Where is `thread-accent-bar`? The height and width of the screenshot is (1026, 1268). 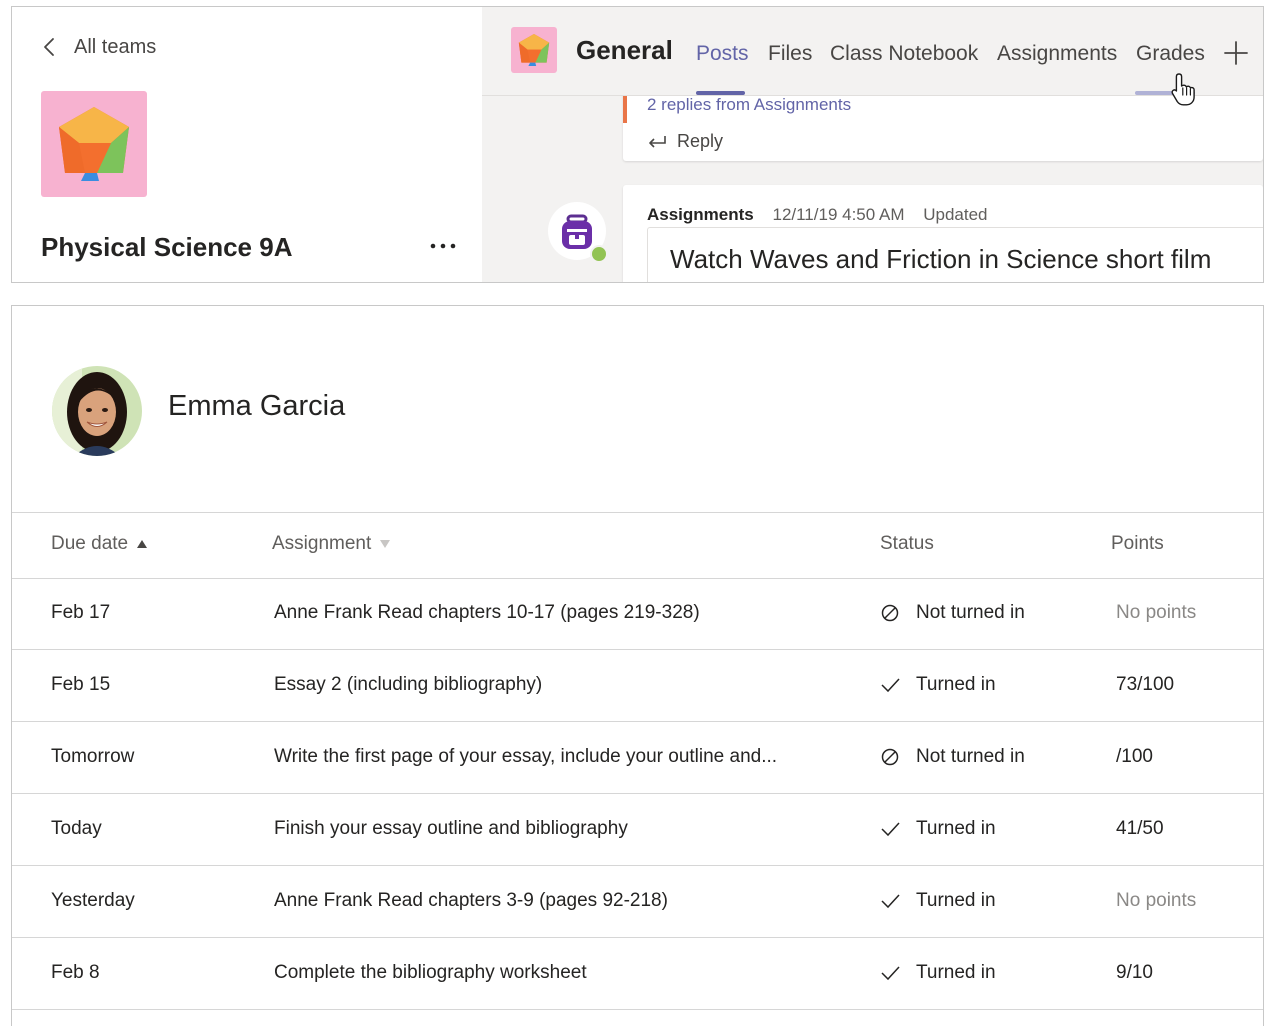 thread-accent-bar is located at coordinates (625, 109).